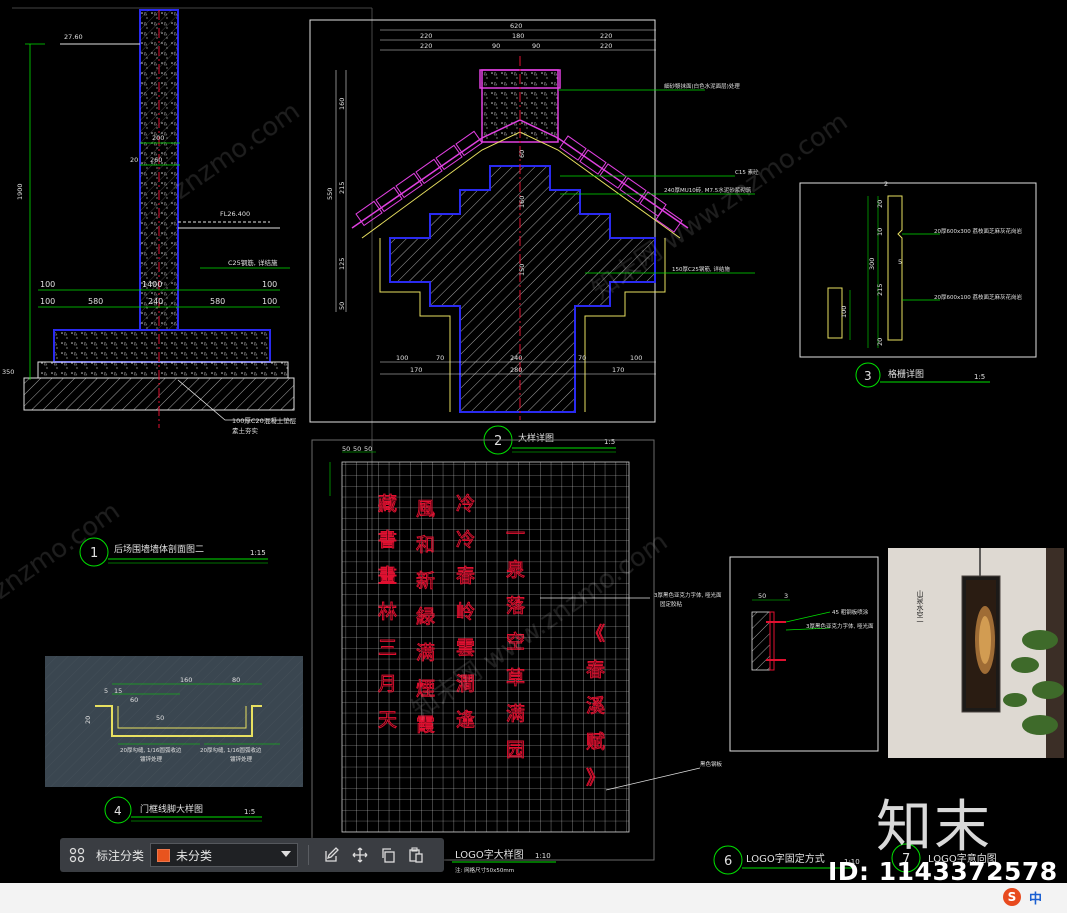  What do you see at coordinates (241, 759) in the screenshot?
I see `d4-note-4: 镀锌处理` at bounding box center [241, 759].